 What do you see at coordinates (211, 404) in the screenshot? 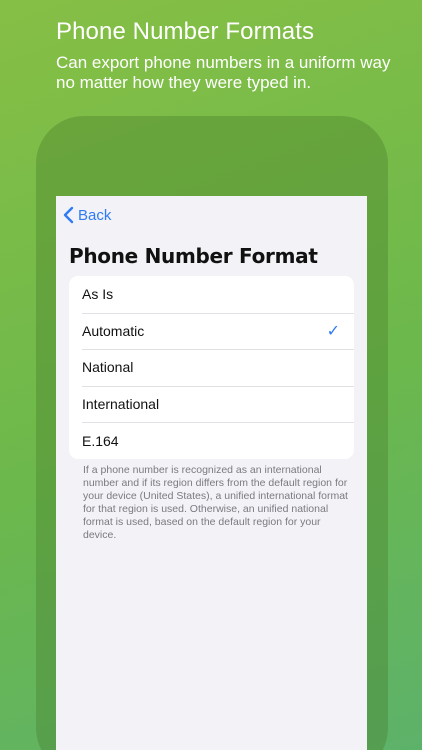
I see `option-international: International` at bounding box center [211, 404].